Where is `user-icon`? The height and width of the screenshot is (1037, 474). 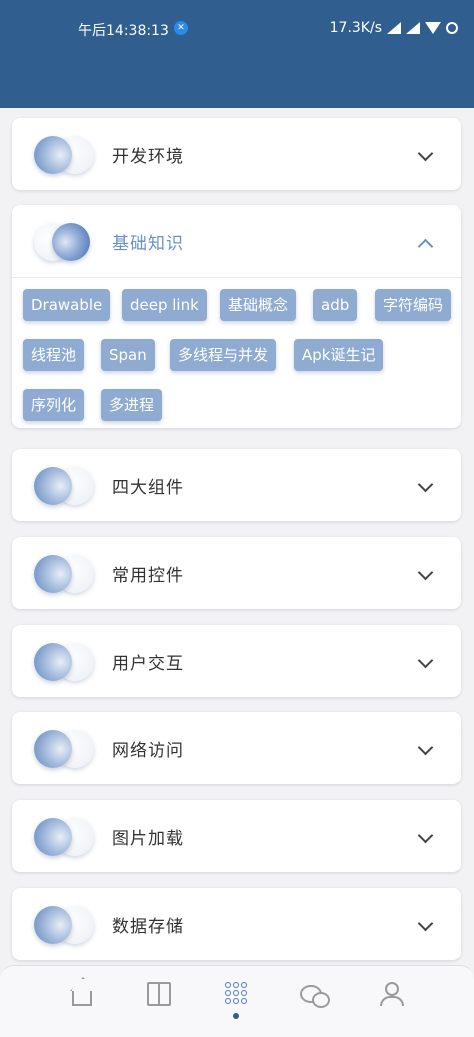
user-icon is located at coordinates (391, 994).